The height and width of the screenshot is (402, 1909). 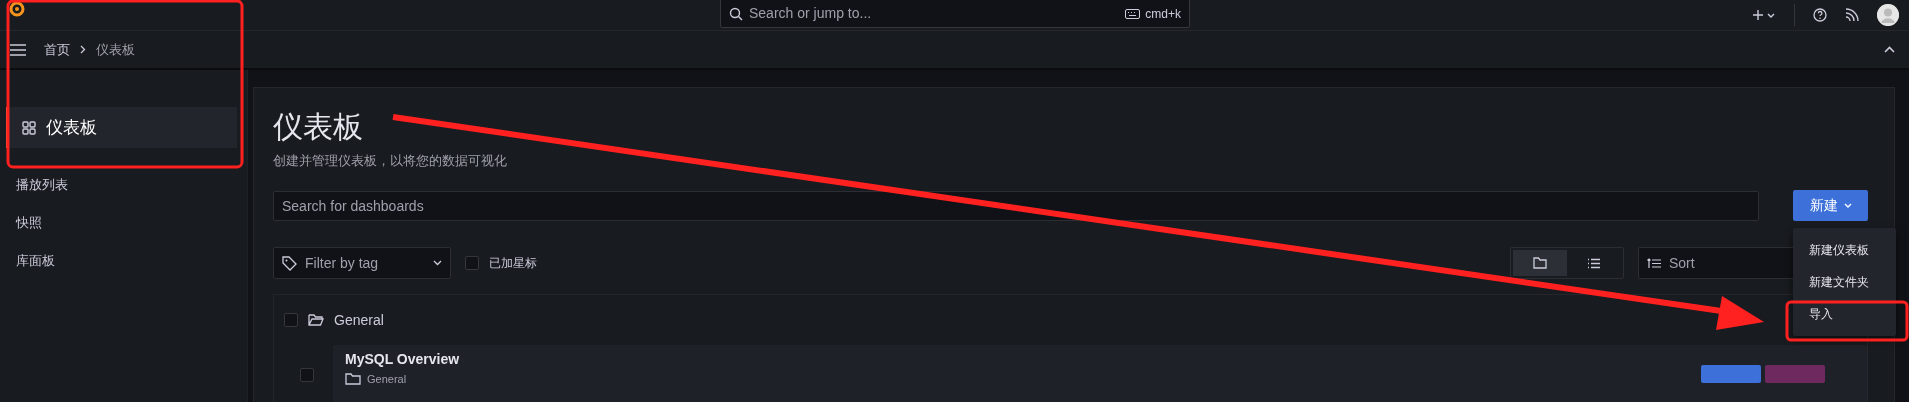 What do you see at coordinates (1133, 14) in the screenshot?
I see `keyboard-icon` at bounding box center [1133, 14].